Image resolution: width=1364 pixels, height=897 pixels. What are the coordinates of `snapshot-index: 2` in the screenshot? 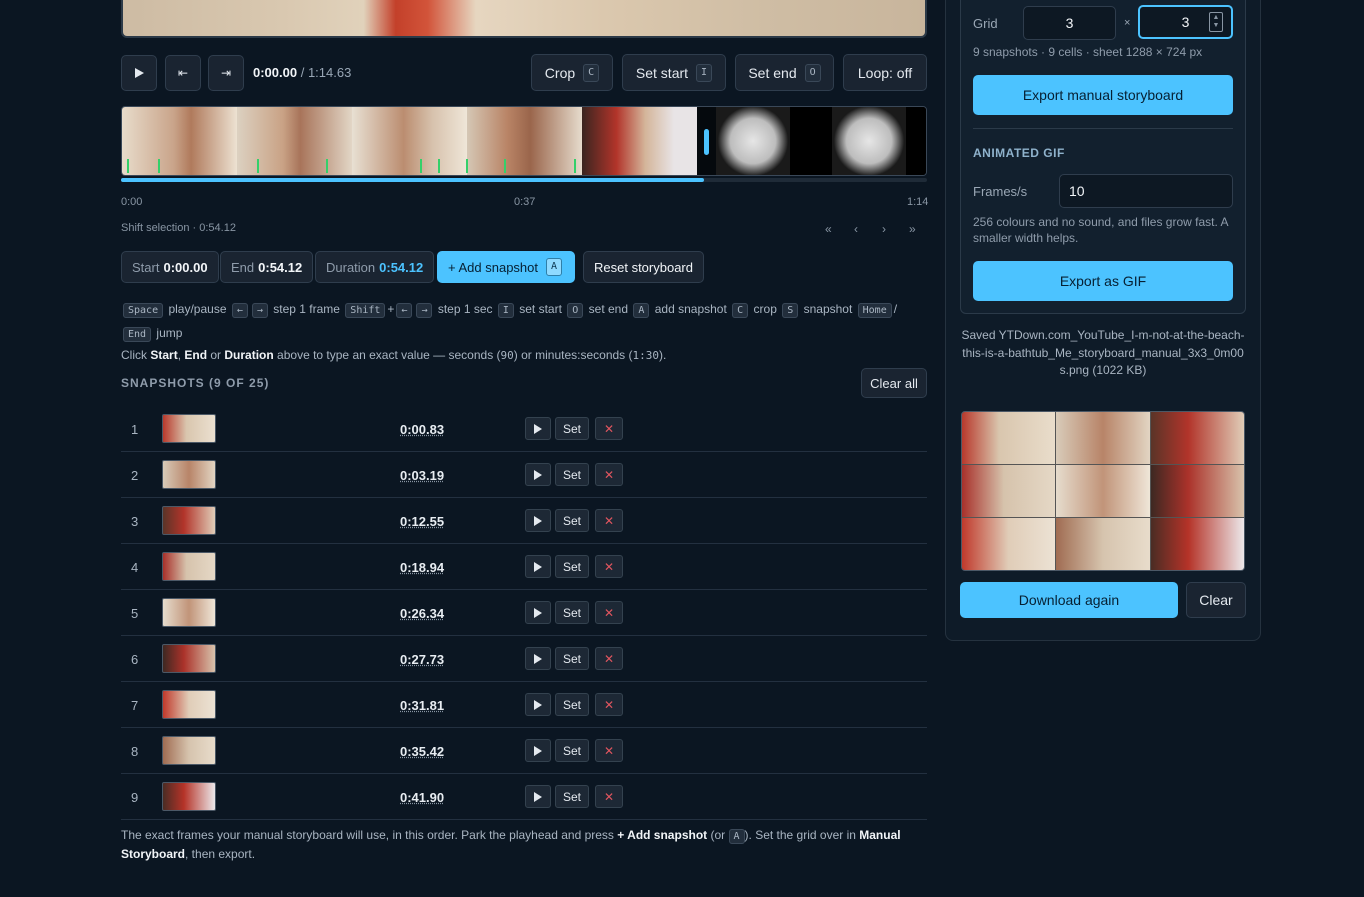 It's located at (135, 475).